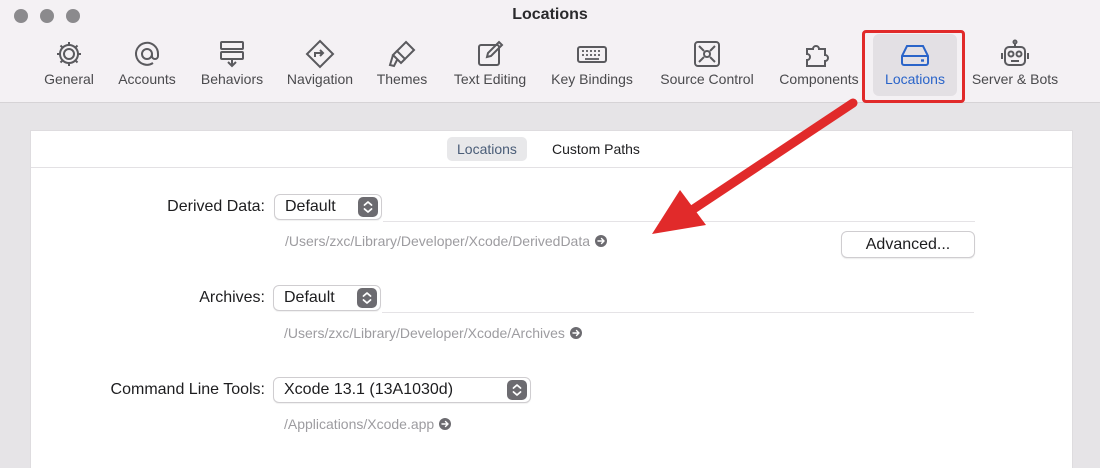 This screenshot has width=1100, height=468. I want to click on tab-server-bots: Server & Bots, so click(1015, 65).